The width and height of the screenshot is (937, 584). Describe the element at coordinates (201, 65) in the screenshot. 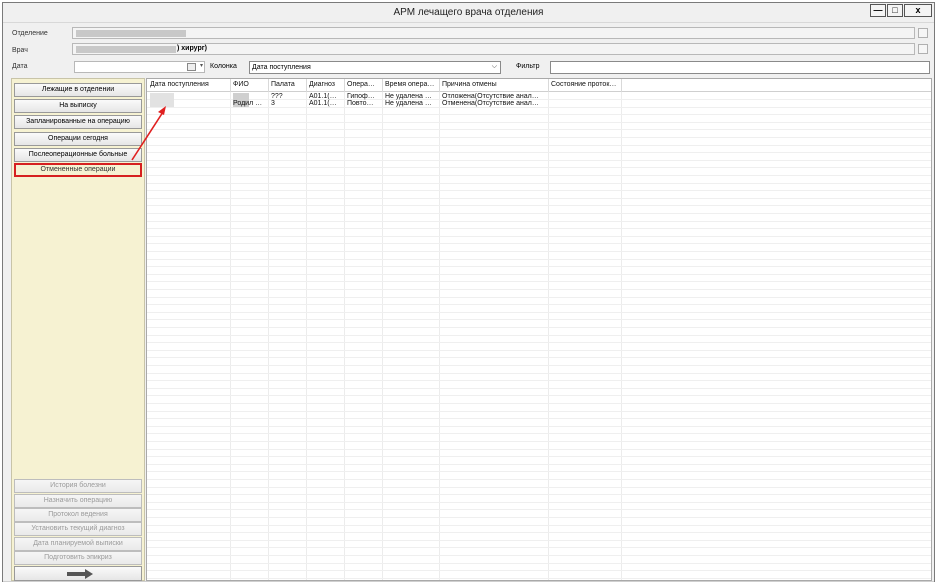

I see `chevron-down-icon: ▾` at that location.